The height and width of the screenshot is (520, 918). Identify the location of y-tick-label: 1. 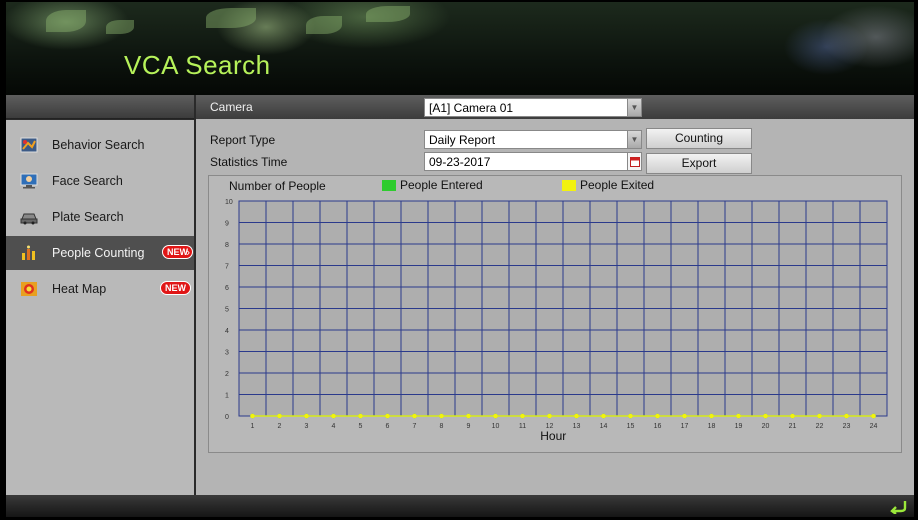
(227, 396).